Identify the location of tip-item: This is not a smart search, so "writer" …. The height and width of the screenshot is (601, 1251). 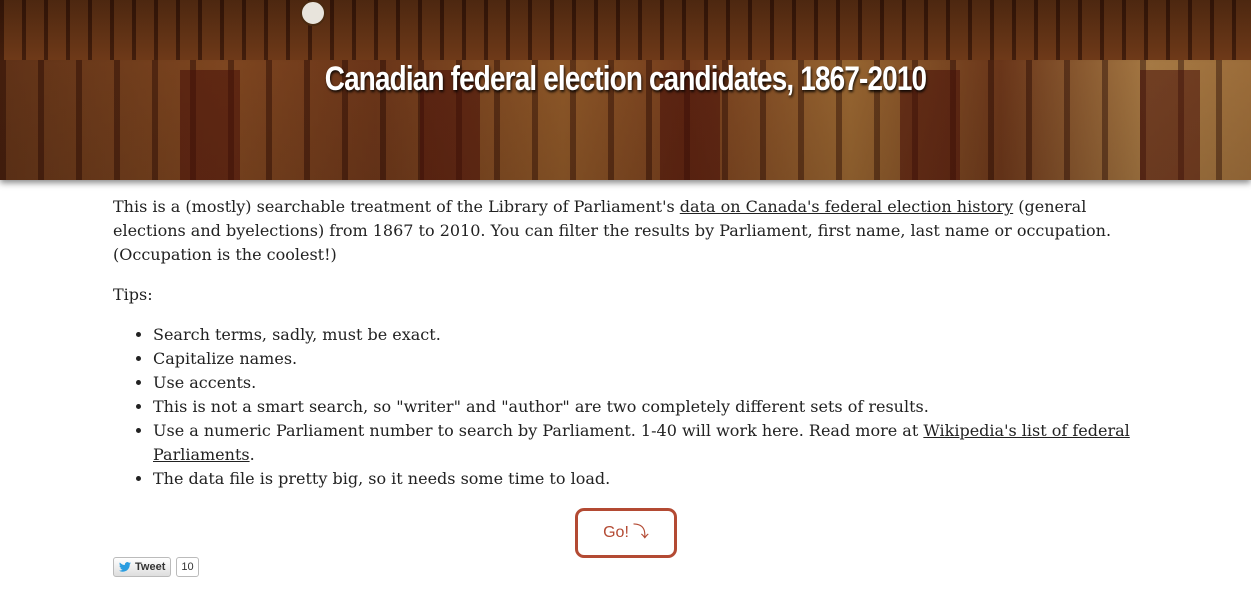
(648, 407).